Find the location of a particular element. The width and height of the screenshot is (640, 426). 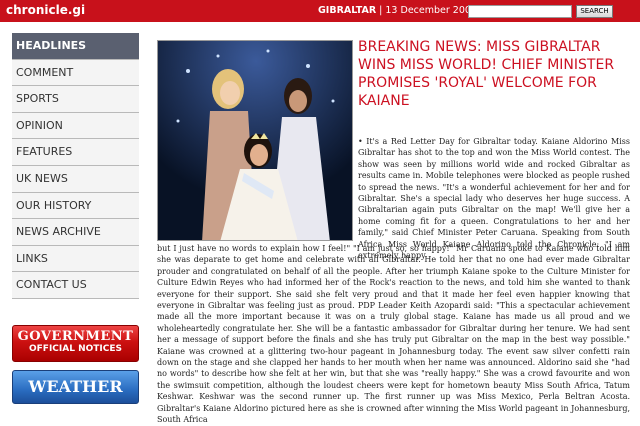

location-date: GIBRALTAR | 13 December 2009 is located at coordinates (397, 10).